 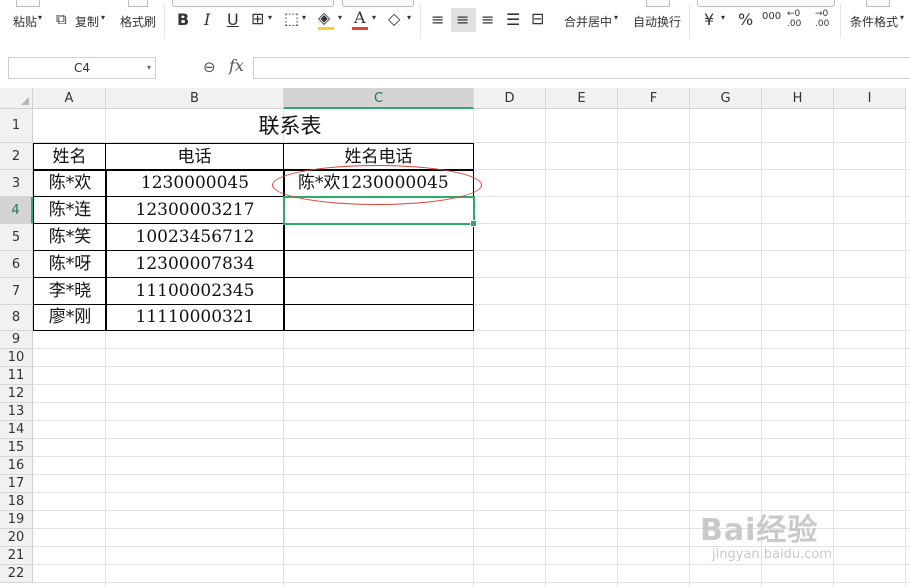 What do you see at coordinates (195, 317) in the screenshot?
I see `cell-phone-row-8: 11110000321` at bounding box center [195, 317].